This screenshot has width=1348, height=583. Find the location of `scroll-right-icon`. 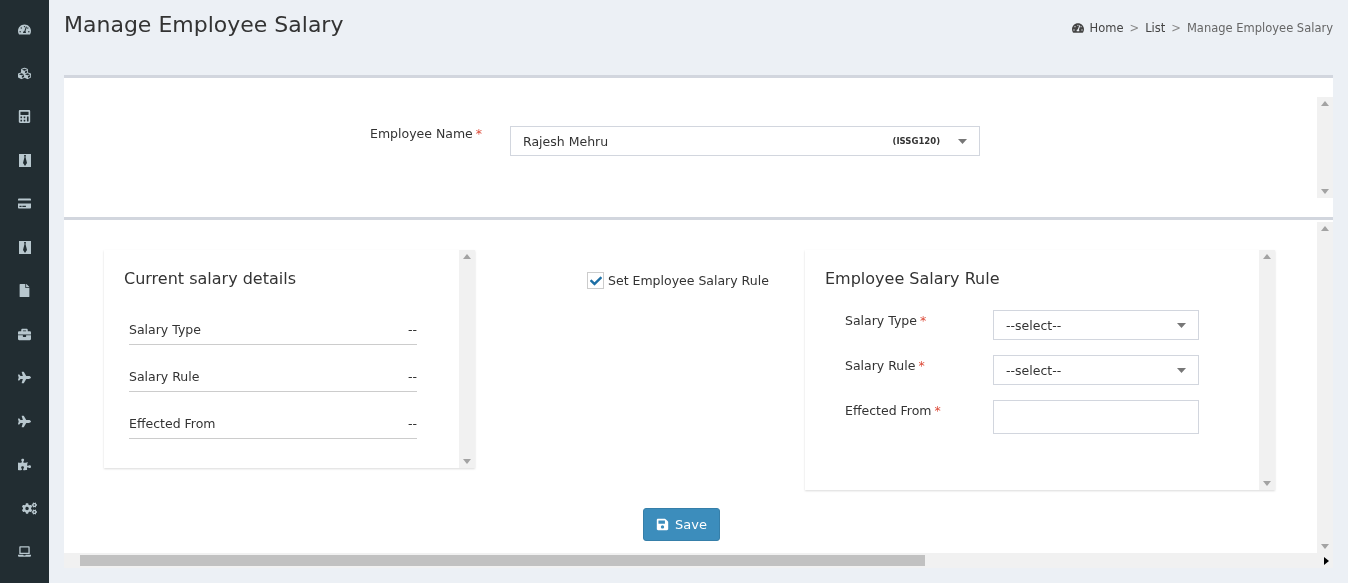

scroll-right-icon is located at coordinates (1326, 560).